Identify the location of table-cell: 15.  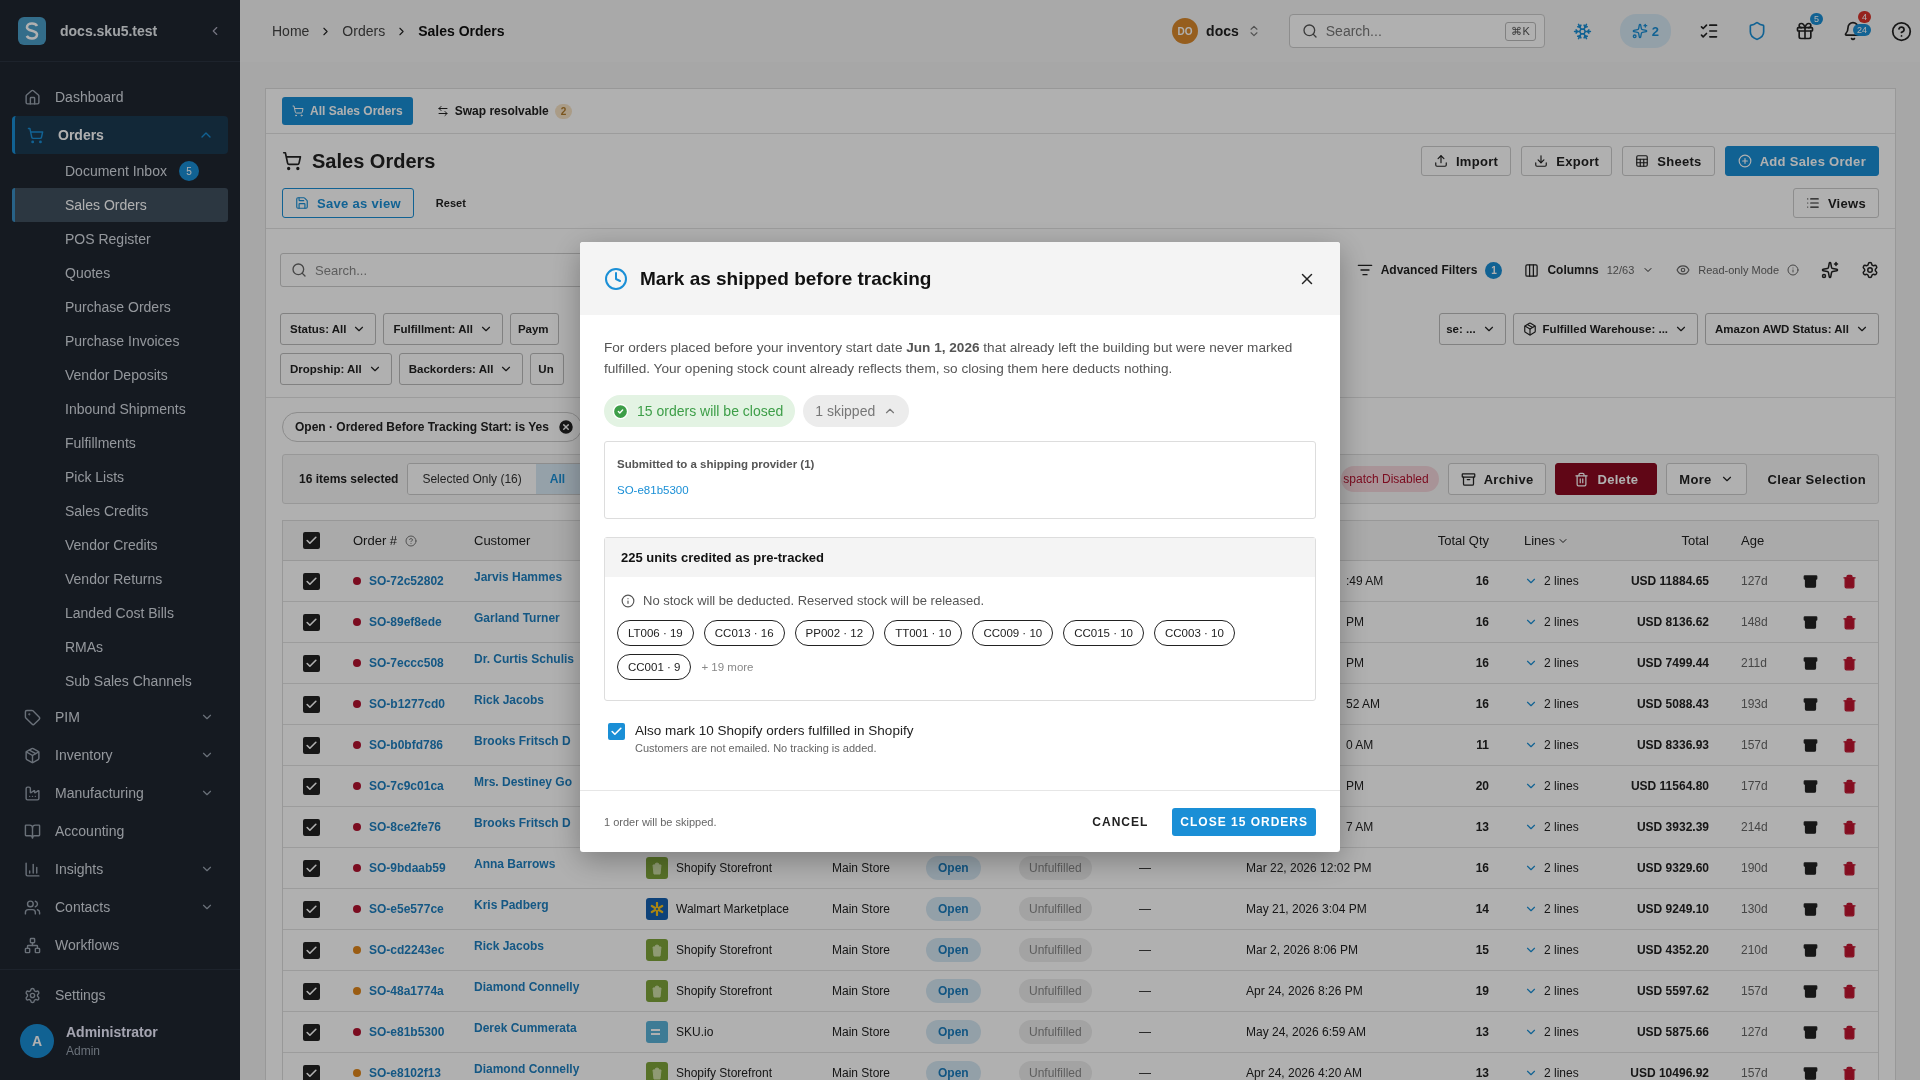
(1482, 950).